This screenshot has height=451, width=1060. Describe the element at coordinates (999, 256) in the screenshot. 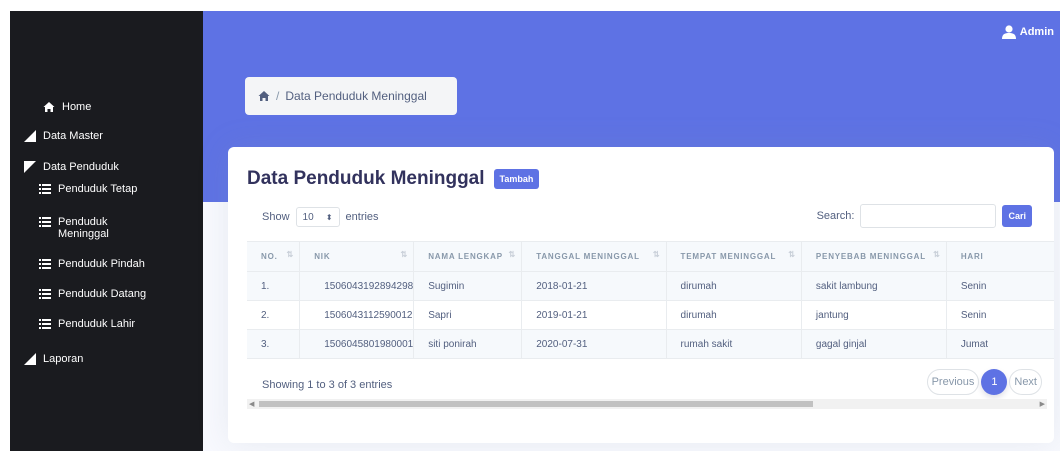

I see `column-header-hari: HARI` at that location.